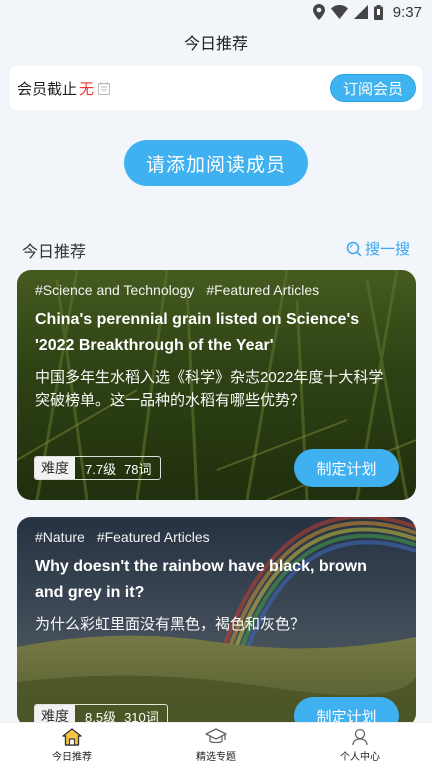 This screenshot has width=432, height=768. I want to click on status-bar: 9:37, so click(216, 12).